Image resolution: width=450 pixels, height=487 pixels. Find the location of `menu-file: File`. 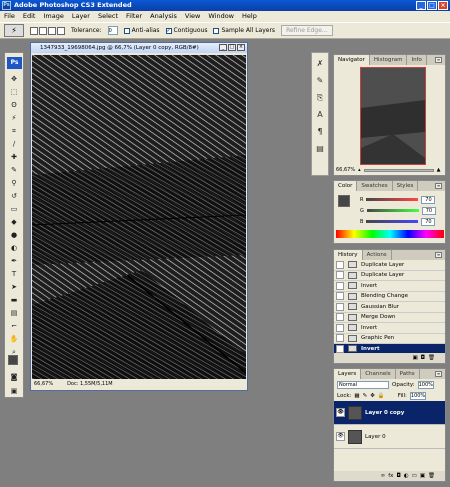

menu-file: File is located at coordinates (9, 16).